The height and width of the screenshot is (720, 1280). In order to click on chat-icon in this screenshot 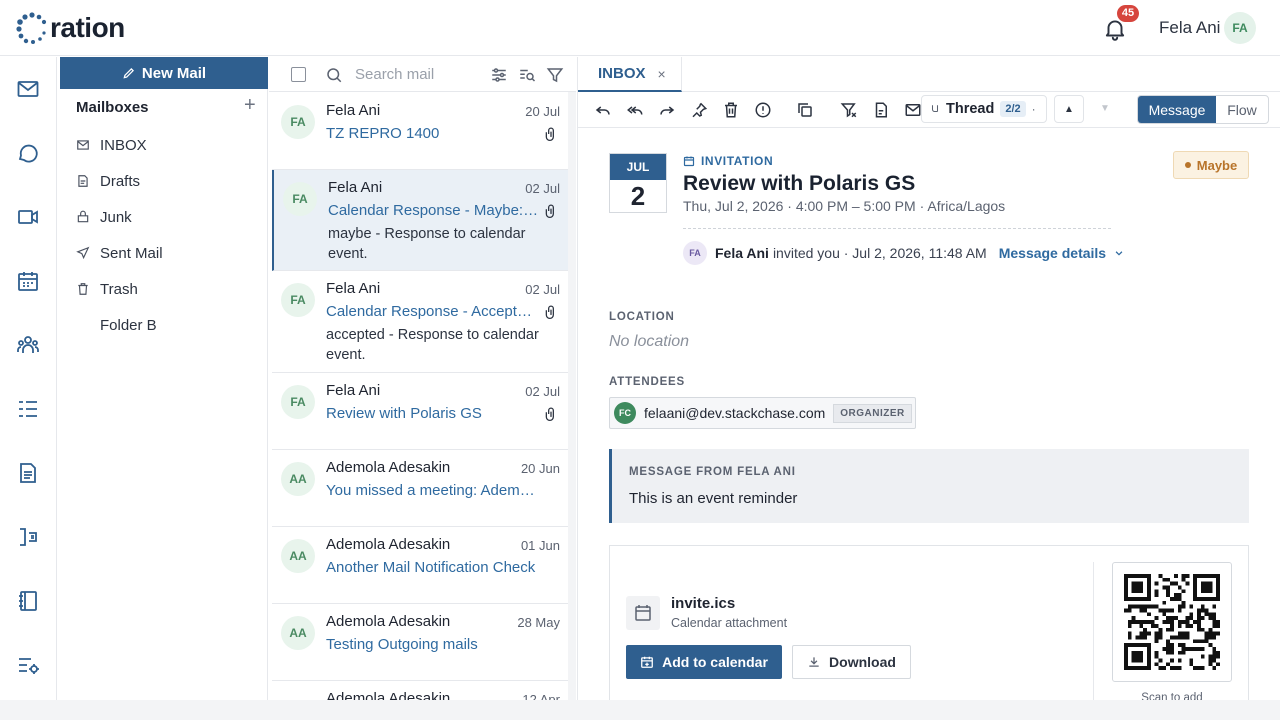, I will do `click(28, 153)`.